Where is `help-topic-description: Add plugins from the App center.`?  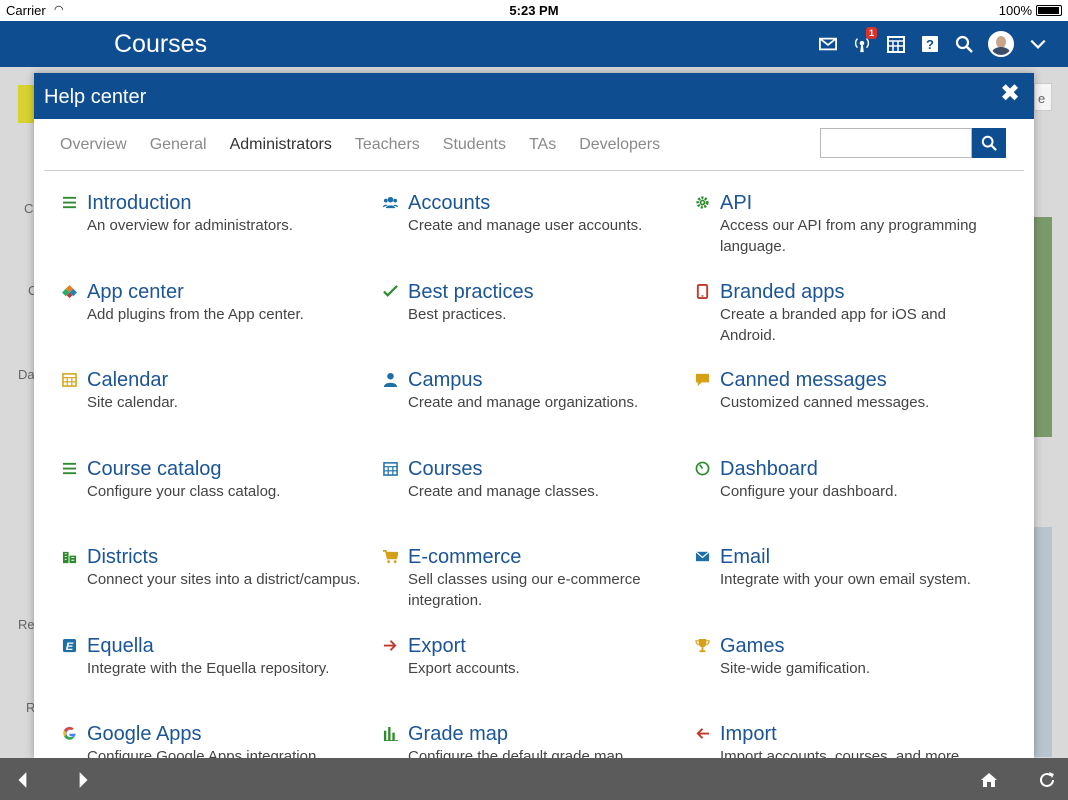
help-topic-description: Add plugins from the App center. is located at coordinates (195, 314).